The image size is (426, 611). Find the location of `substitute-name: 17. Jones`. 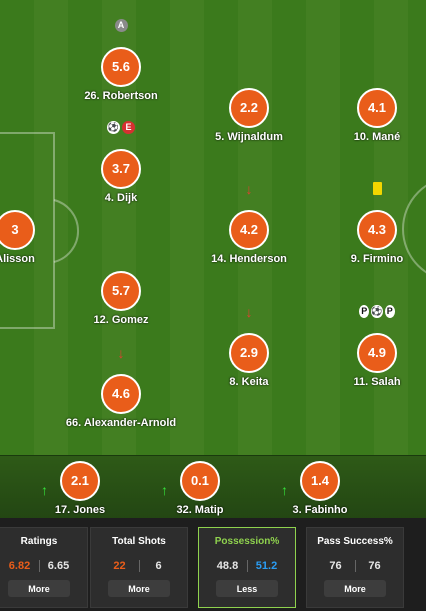

substitute-name: 17. Jones is located at coordinates (80, 510).